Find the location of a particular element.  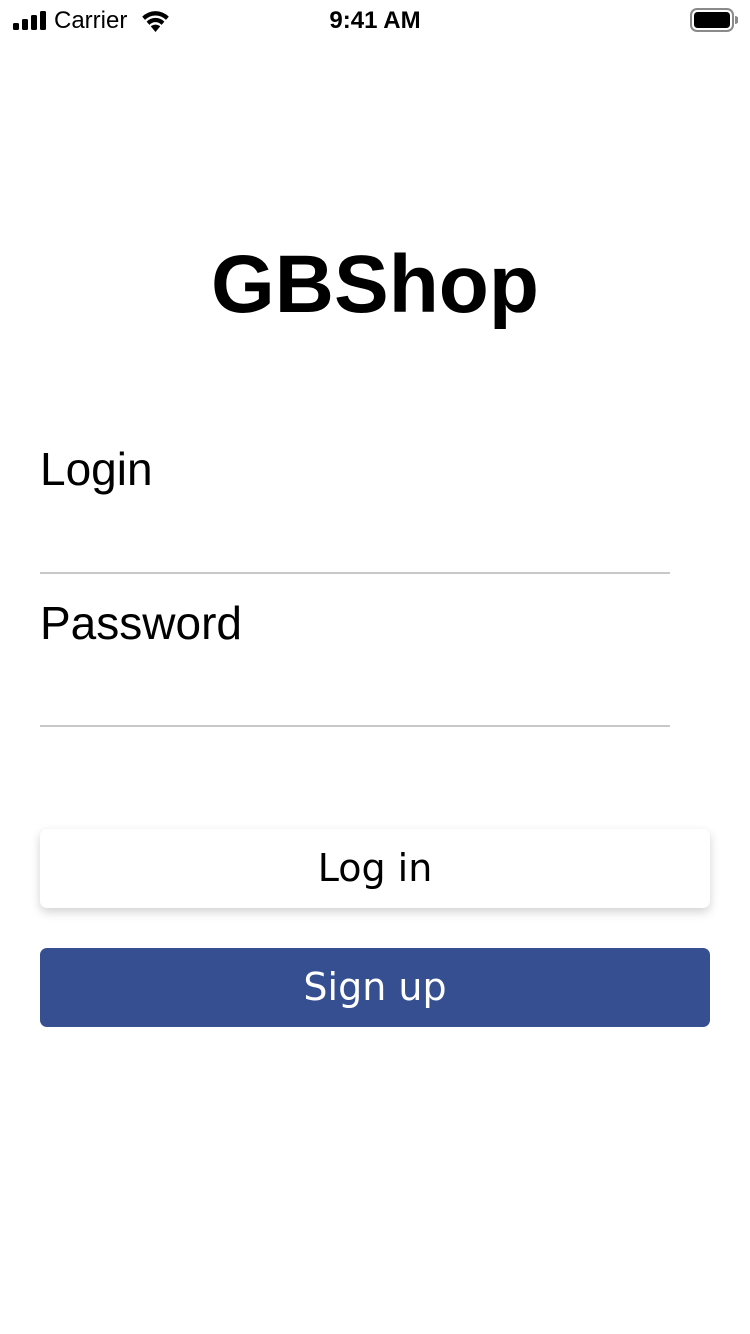

login-label: Login is located at coordinates (96, 469).